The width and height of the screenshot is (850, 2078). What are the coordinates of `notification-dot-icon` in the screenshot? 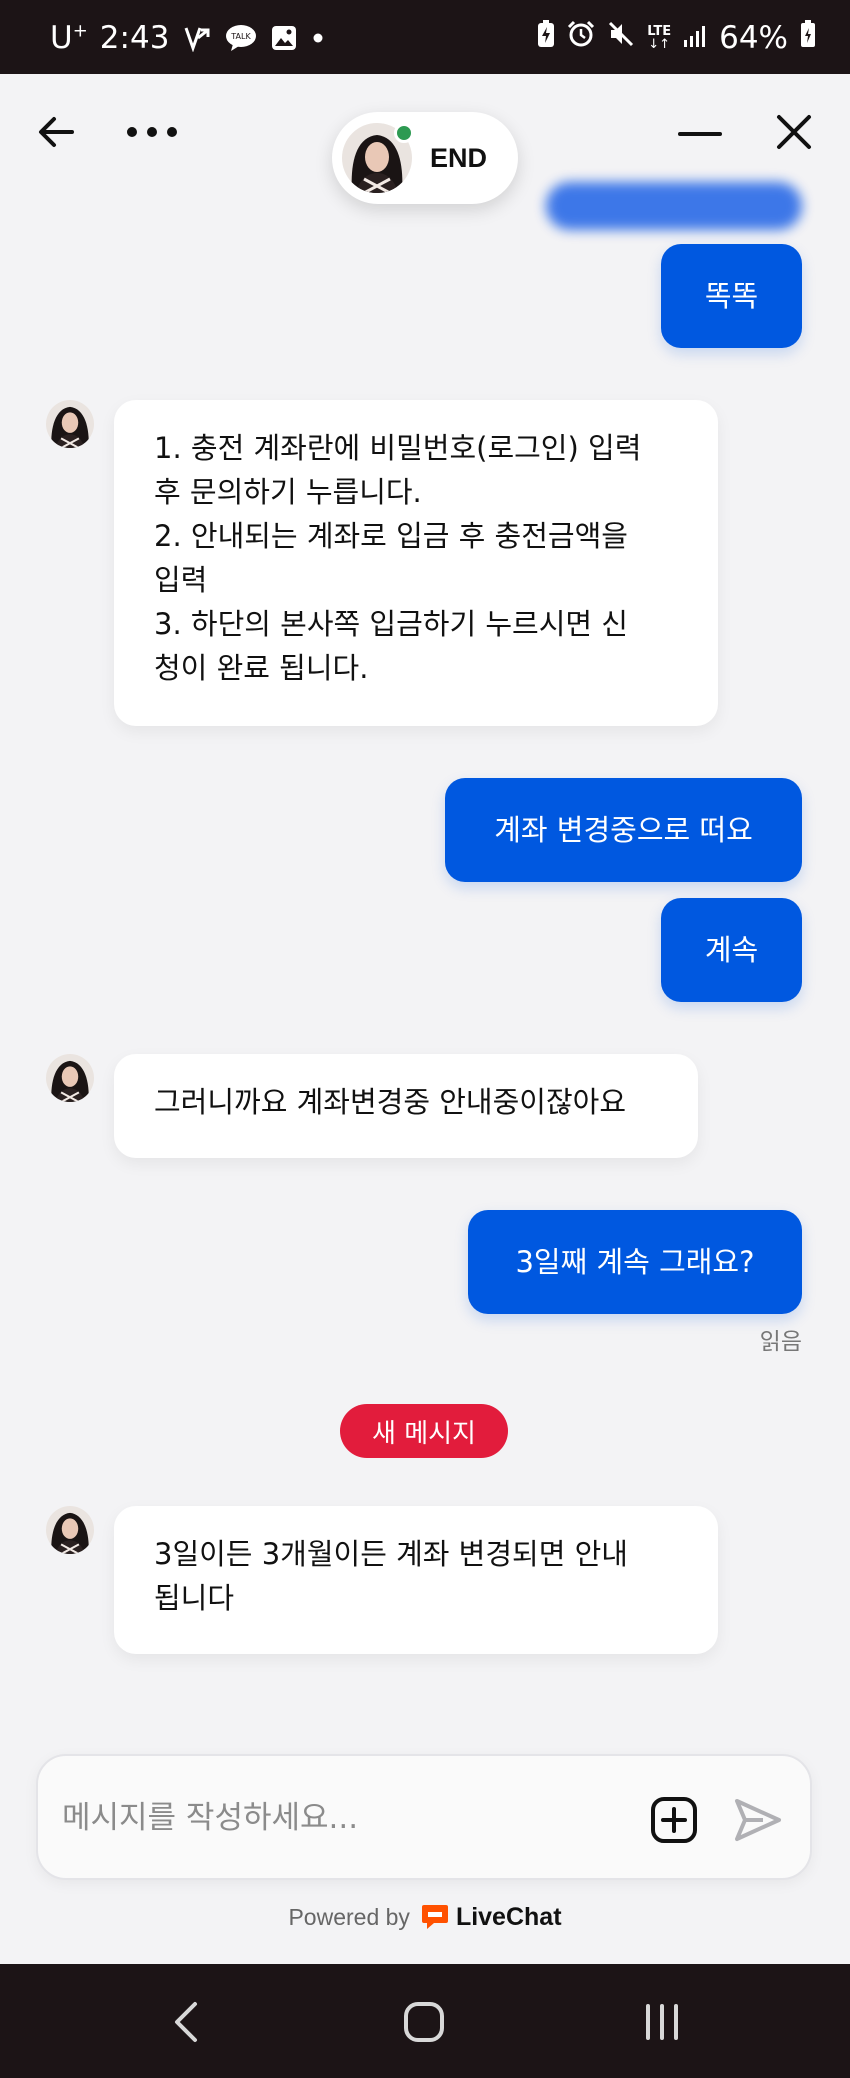 It's located at (318, 38).